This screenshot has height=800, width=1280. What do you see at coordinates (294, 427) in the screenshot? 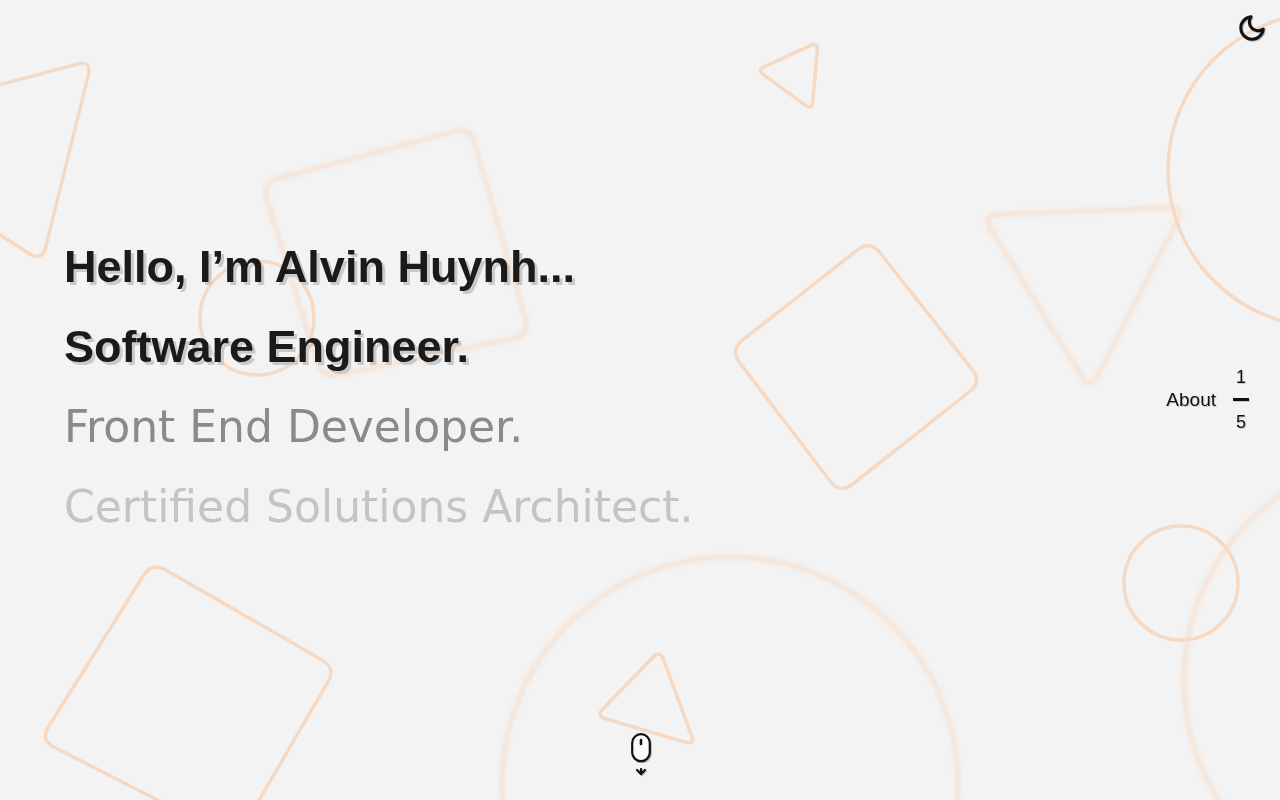
I see `headline-text: Front End Developer.` at bounding box center [294, 427].